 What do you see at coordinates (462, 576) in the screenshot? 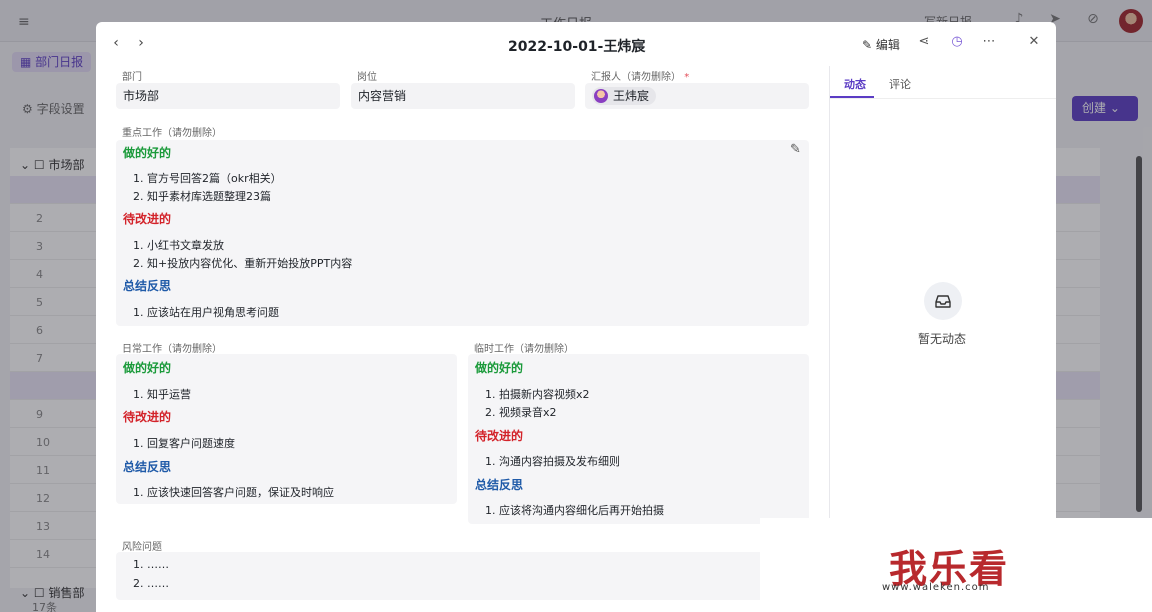
I see `risk-editor` at bounding box center [462, 576].